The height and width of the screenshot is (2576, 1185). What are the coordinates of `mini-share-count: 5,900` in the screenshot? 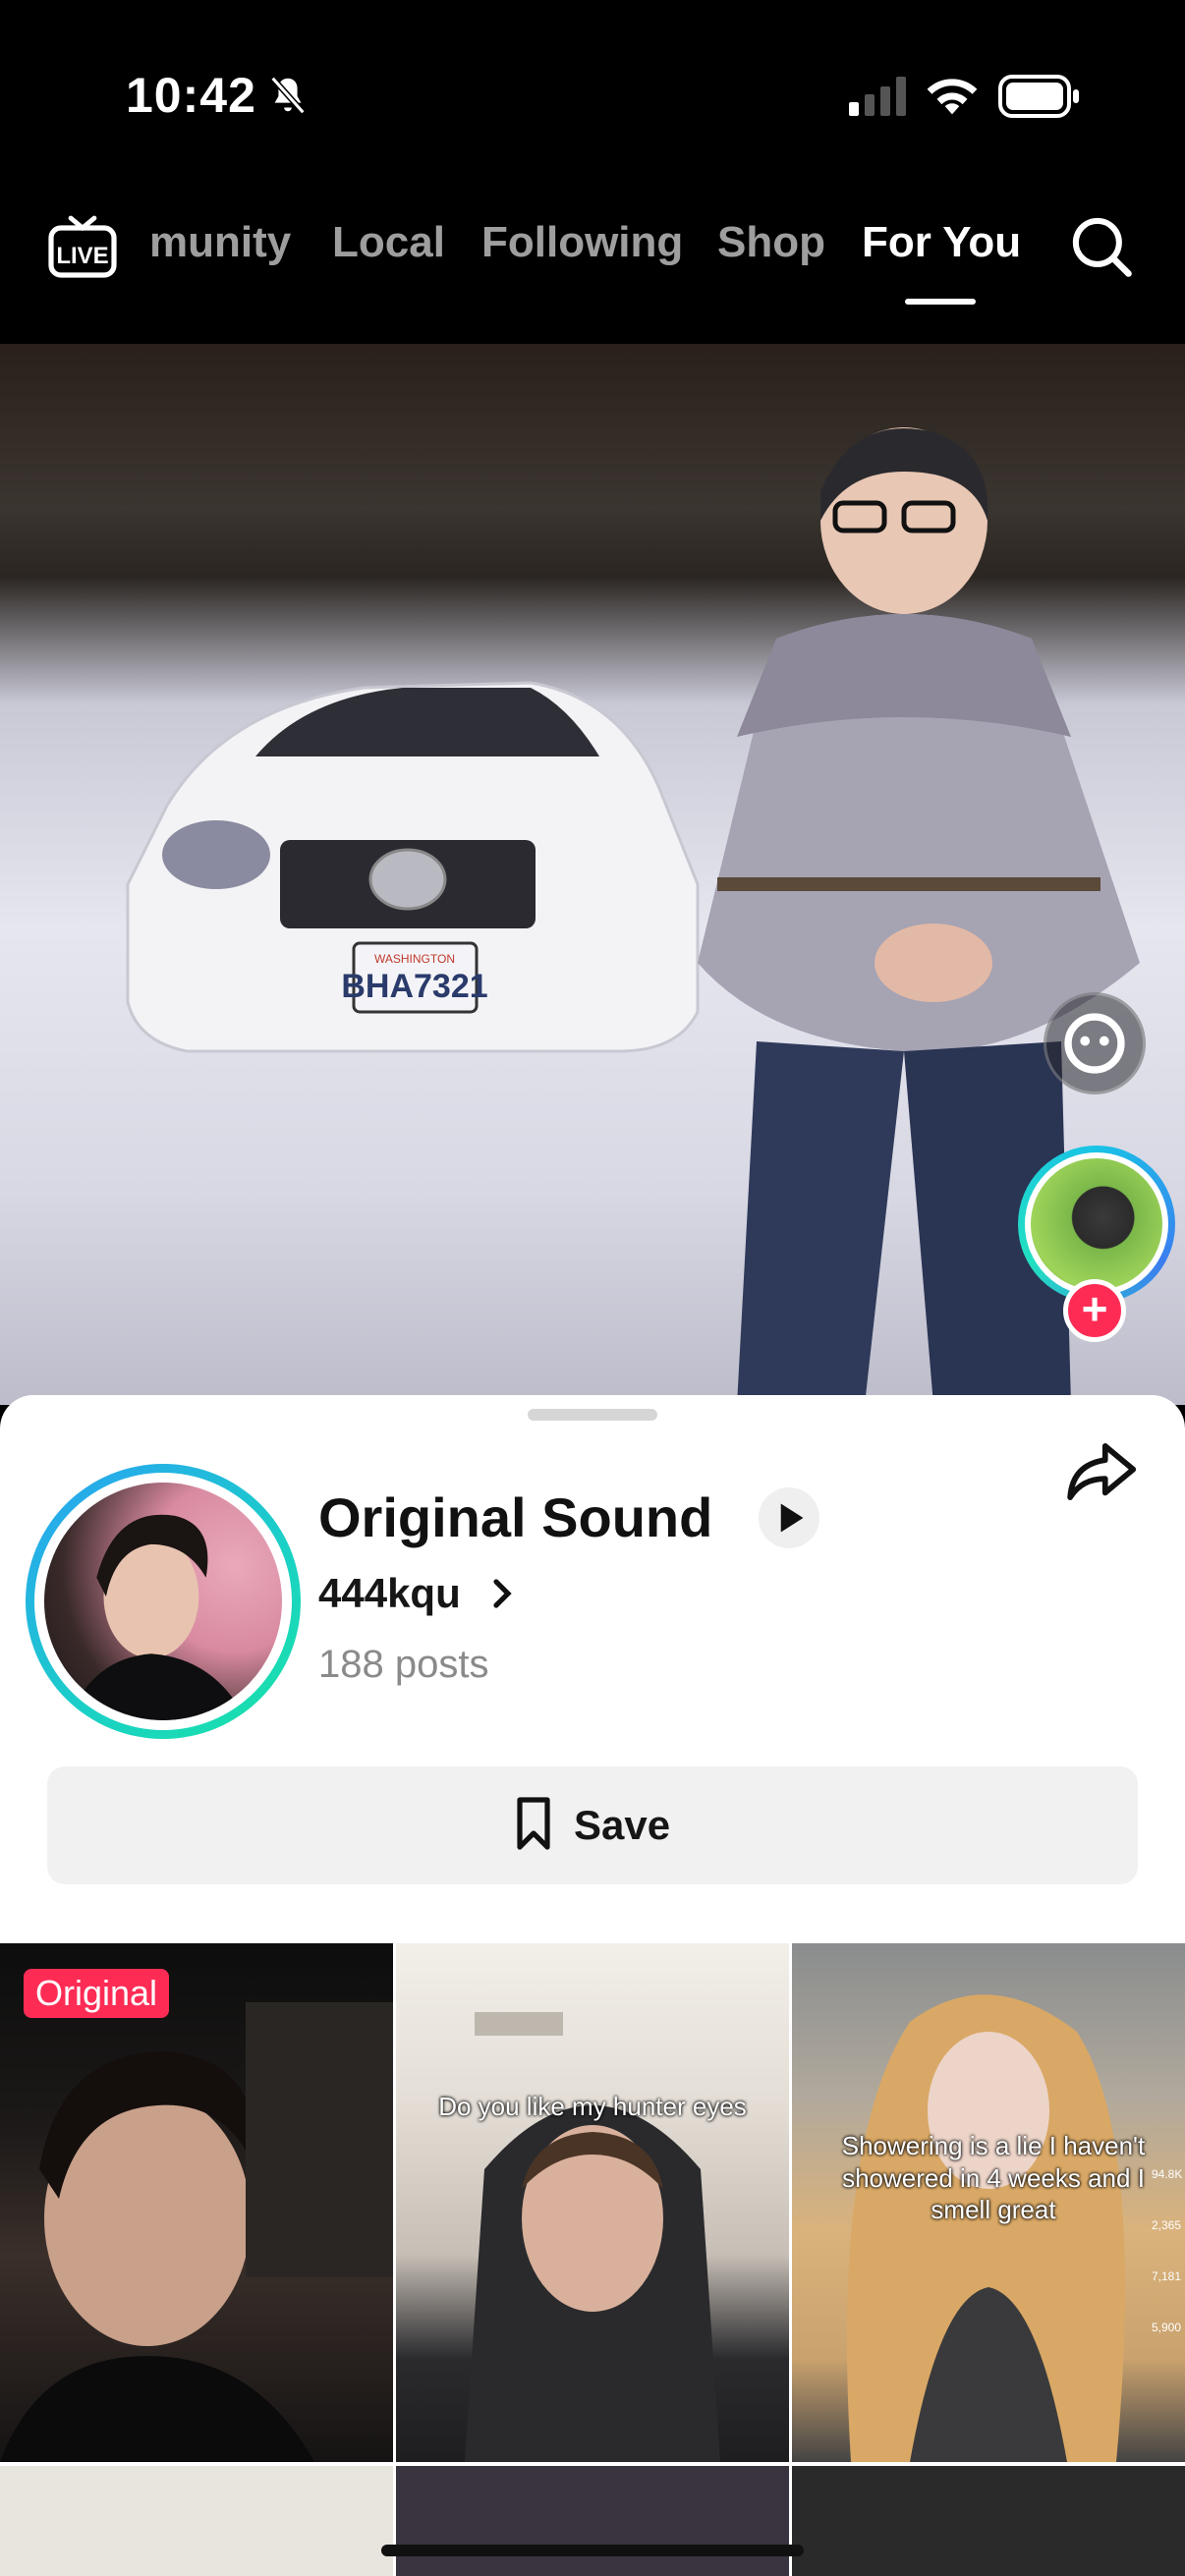 It's located at (1167, 2327).